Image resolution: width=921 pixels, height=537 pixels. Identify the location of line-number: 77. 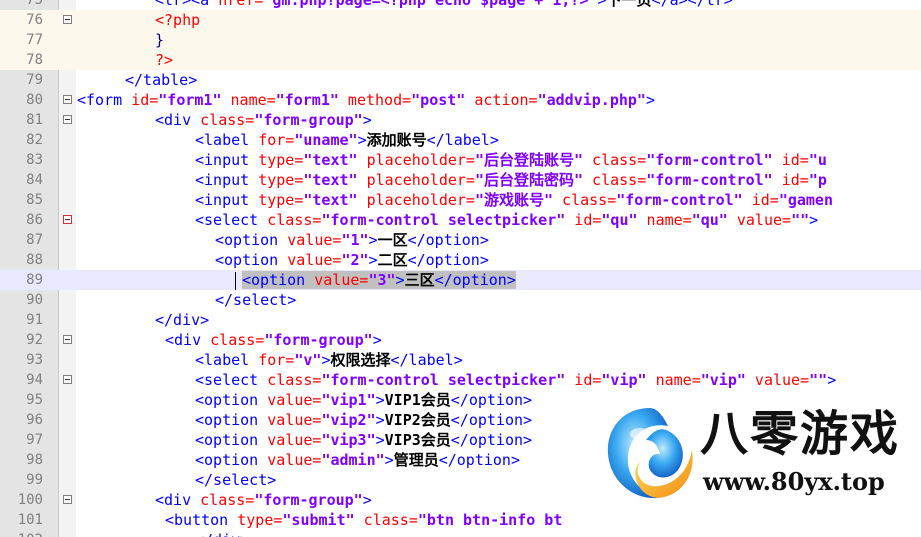
(34, 40).